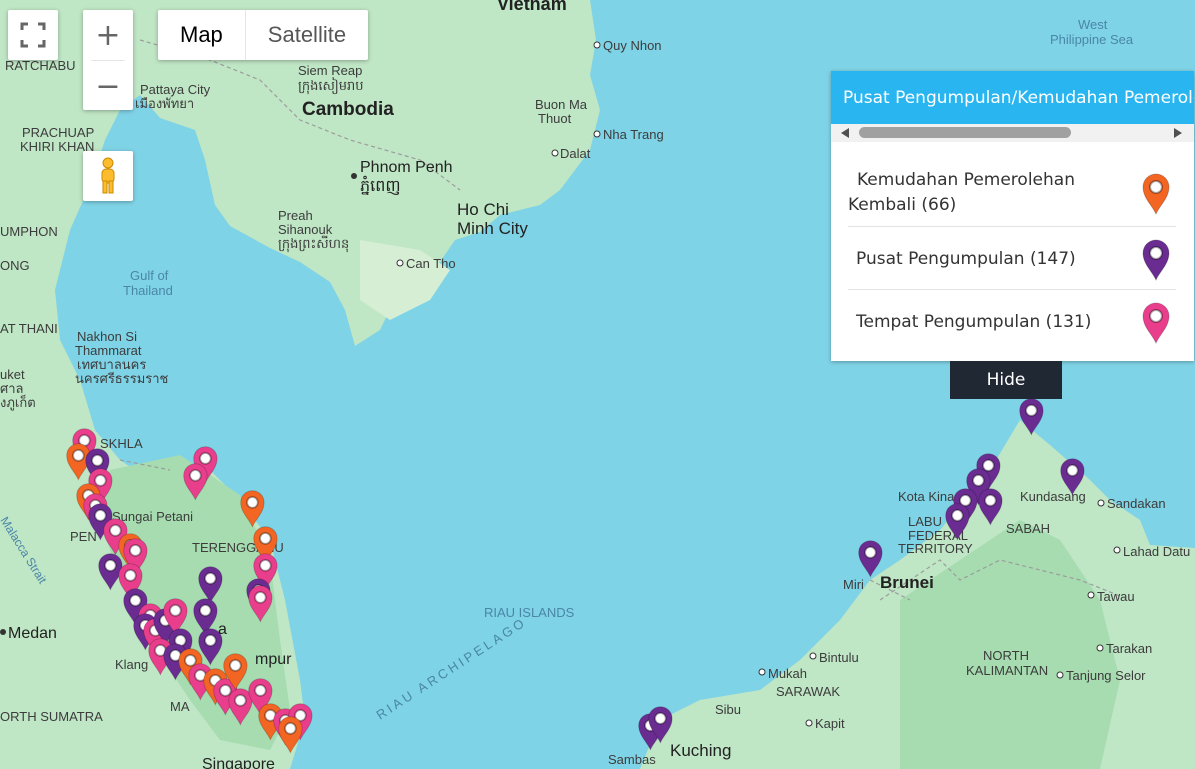  What do you see at coordinates (201, 35) in the screenshot?
I see `map-type-map-button: Map` at bounding box center [201, 35].